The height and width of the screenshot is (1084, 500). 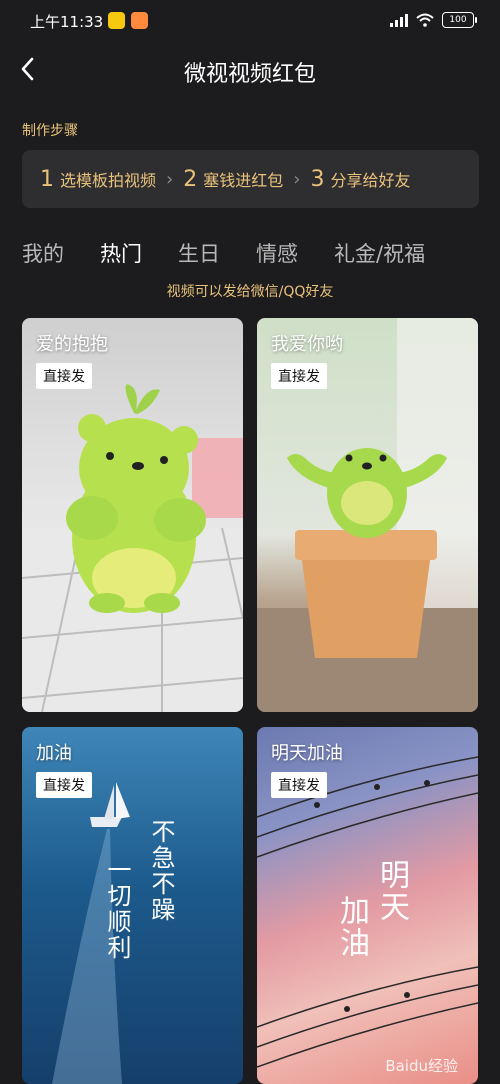 What do you see at coordinates (116, 20) in the screenshot?
I see `notification-icon` at bounding box center [116, 20].